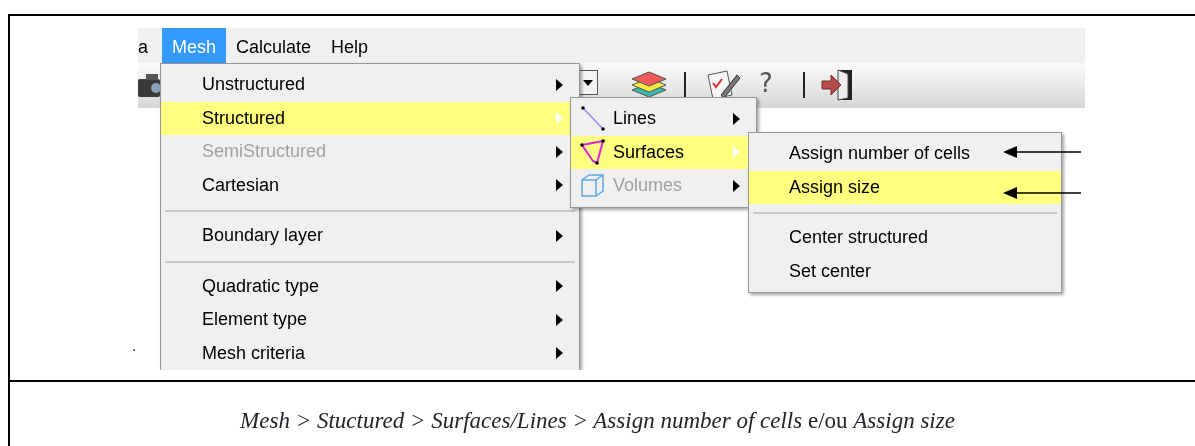  Describe the element at coordinates (134, 346) in the screenshot. I see `stray-mark: .` at that location.